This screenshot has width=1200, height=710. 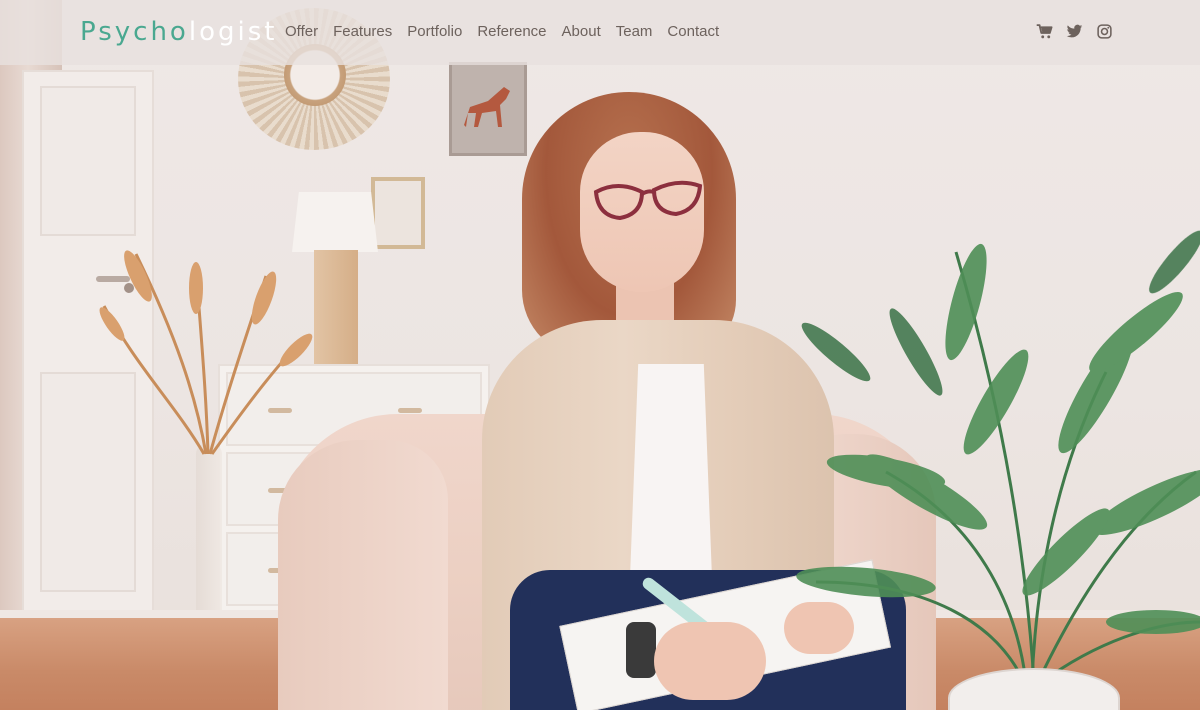 What do you see at coordinates (233, 32) in the screenshot?
I see `logo-rest-text: logist` at bounding box center [233, 32].